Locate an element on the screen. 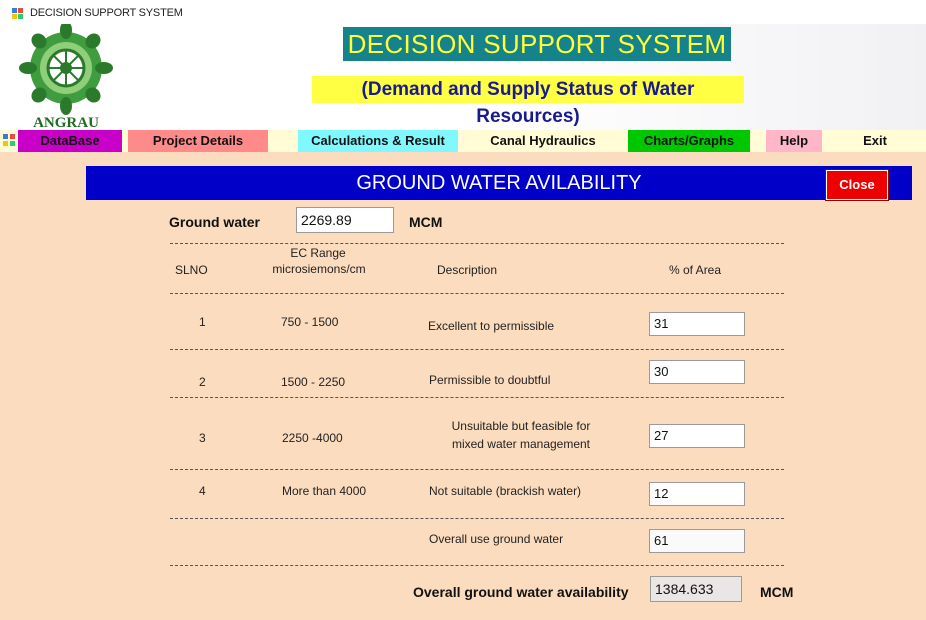 The image size is (926, 620). row-4-description: Not suitable (brackish water) is located at coordinates (505, 491).